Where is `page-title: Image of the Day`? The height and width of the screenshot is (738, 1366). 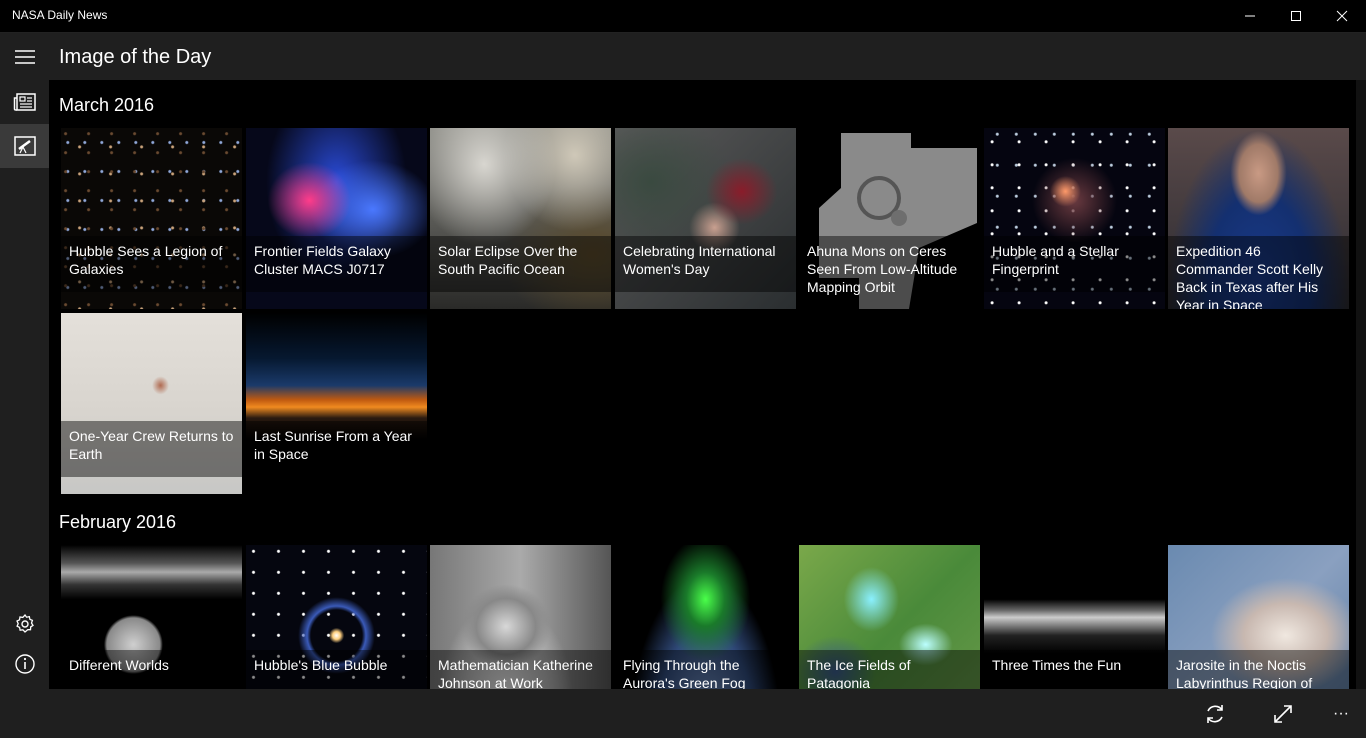
page-title: Image of the Day is located at coordinates (135, 57).